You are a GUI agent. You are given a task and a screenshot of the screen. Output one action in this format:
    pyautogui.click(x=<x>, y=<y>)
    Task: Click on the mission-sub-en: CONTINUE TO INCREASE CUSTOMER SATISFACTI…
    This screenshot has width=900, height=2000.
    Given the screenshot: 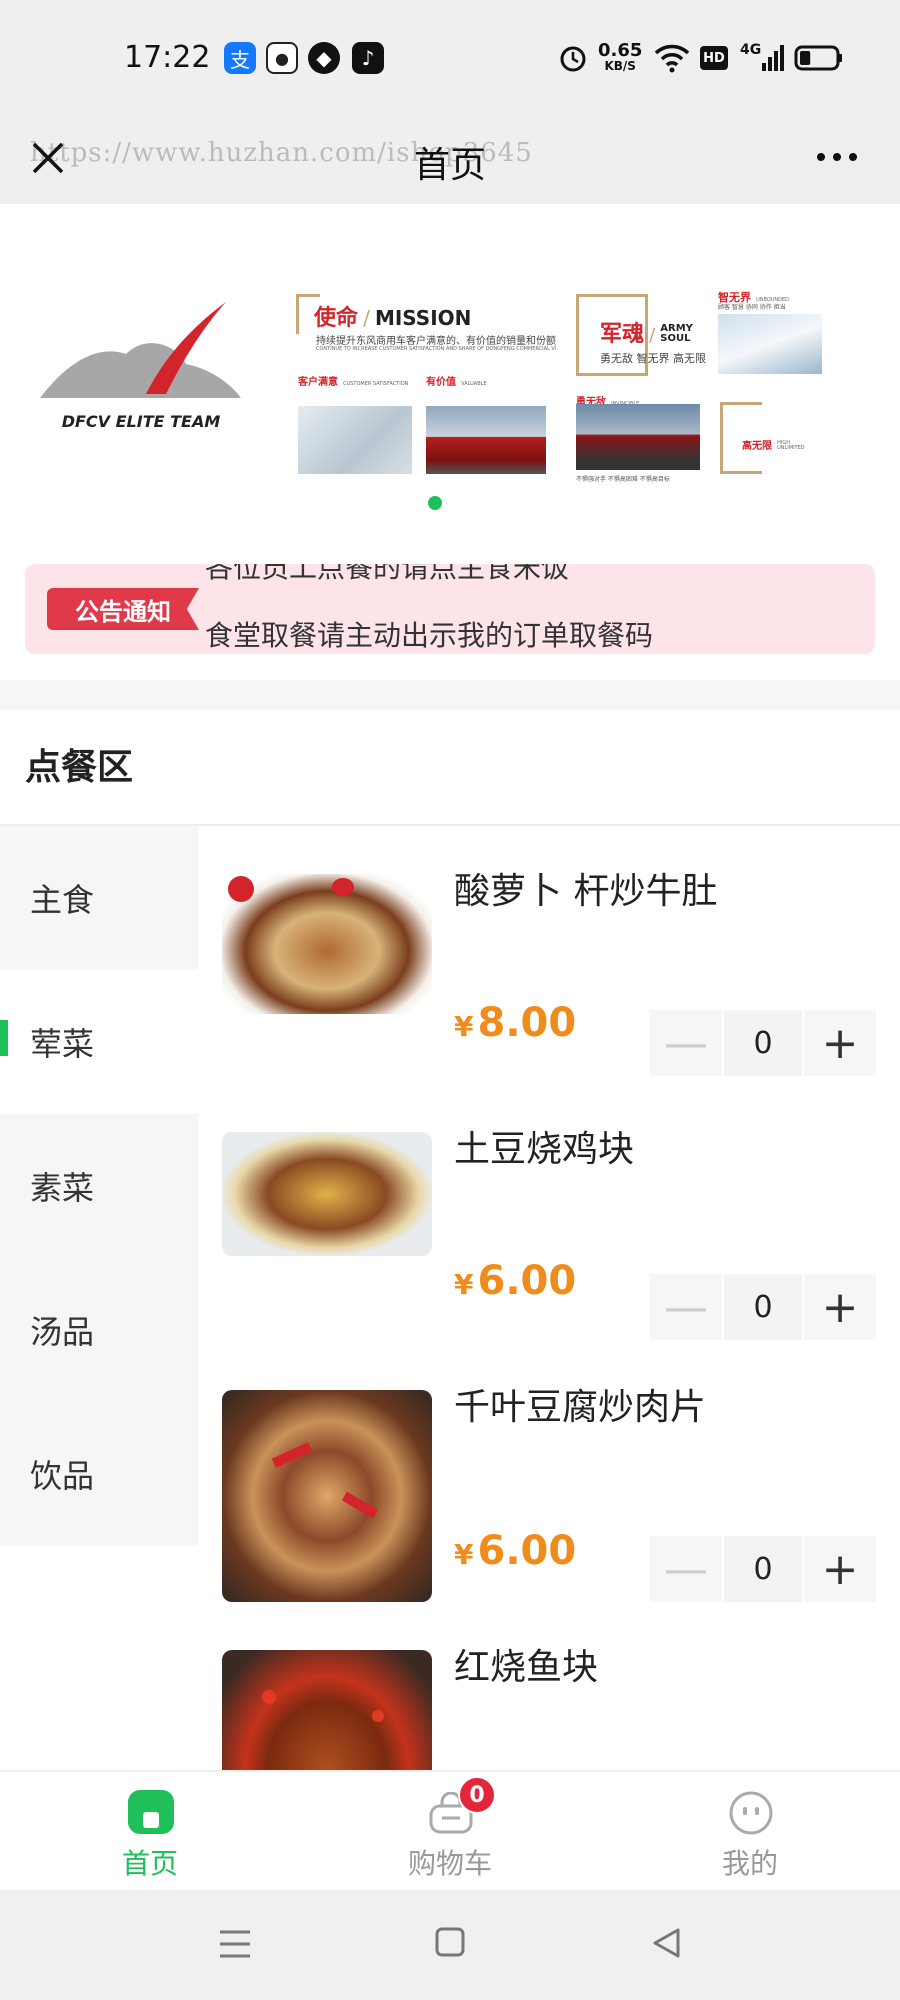 What is the action you would take?
    pyautogui.click(x=436, y=349)
    